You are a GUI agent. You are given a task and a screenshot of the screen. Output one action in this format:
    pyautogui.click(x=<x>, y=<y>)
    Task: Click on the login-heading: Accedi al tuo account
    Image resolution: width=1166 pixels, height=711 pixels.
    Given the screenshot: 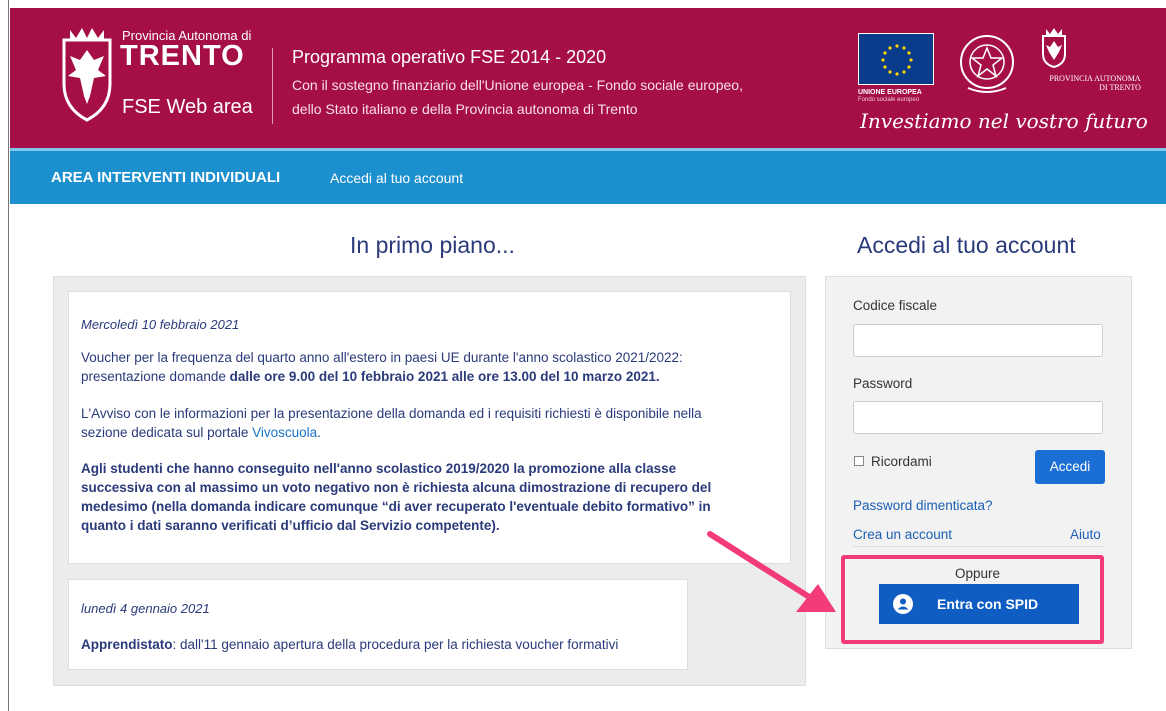 What is the action you would take?
    pyautogui.click(x=966, y=245)
    